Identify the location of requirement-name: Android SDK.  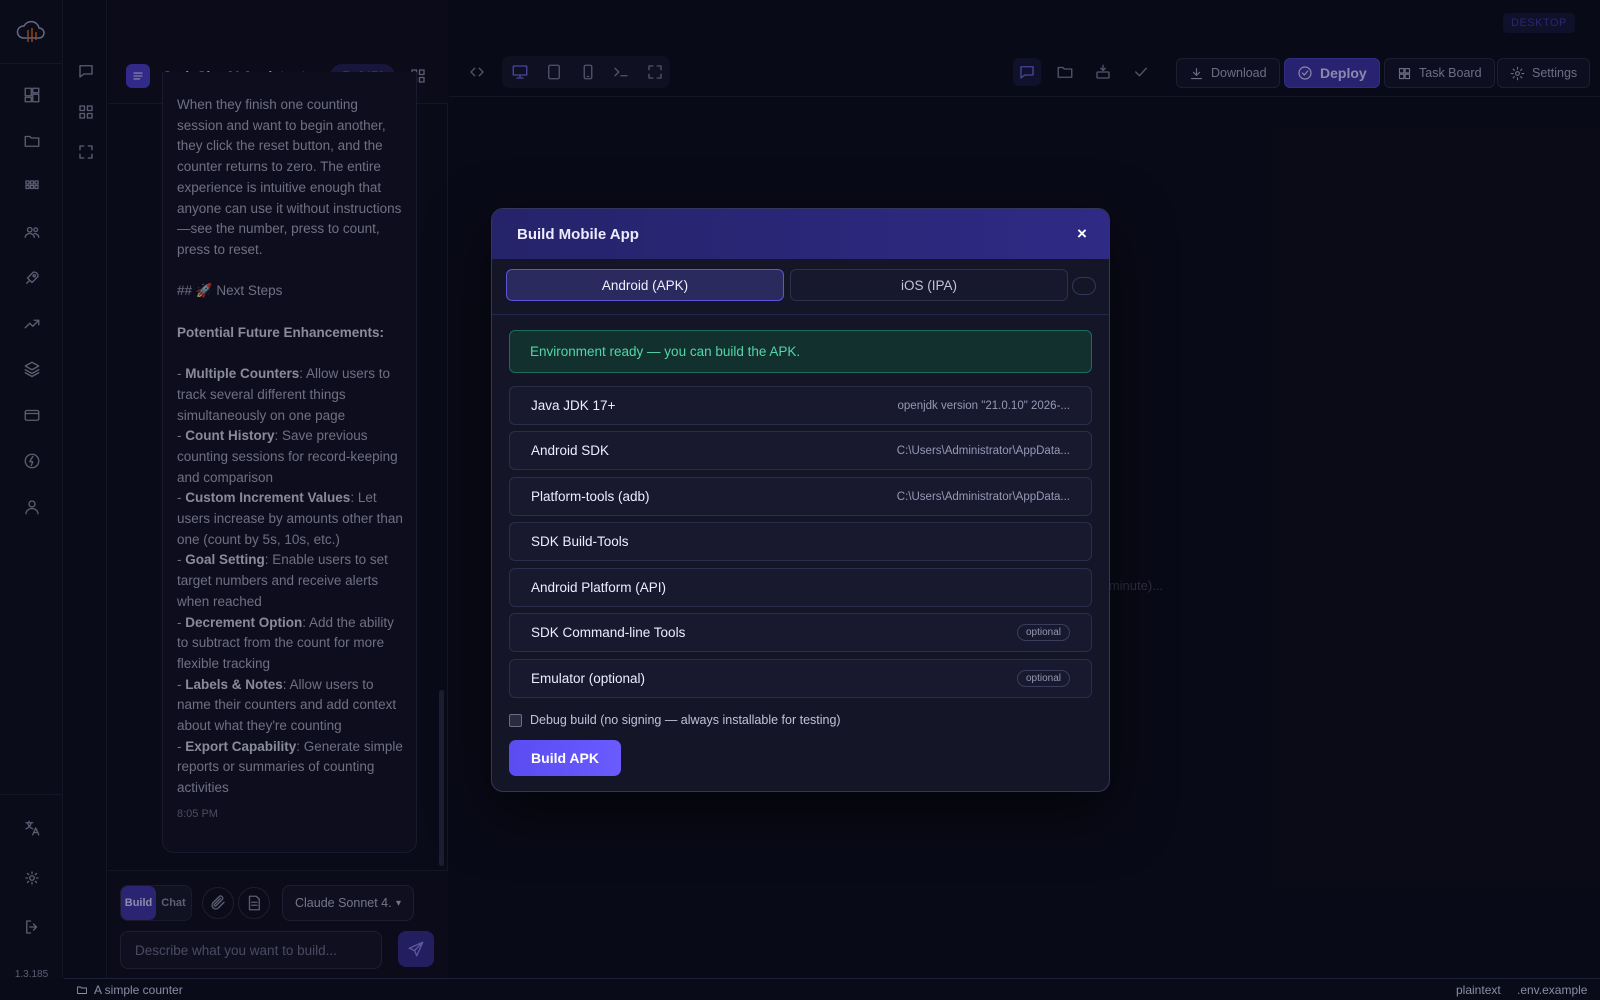
(570, 450).